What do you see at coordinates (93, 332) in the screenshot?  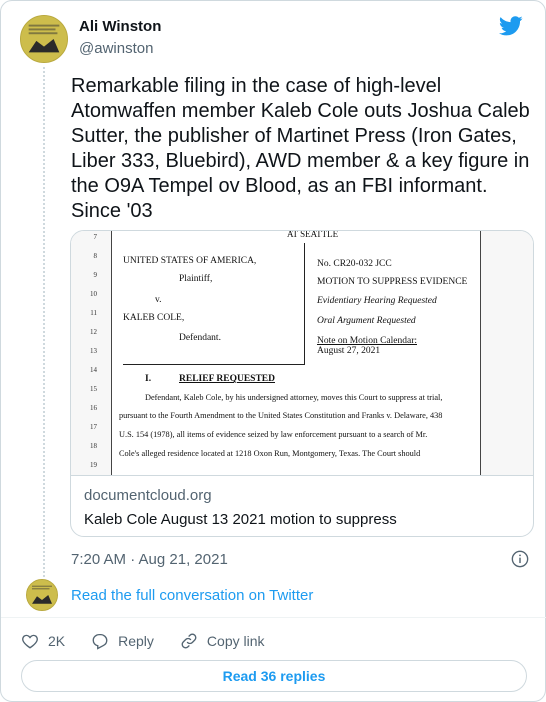 I see `line-number: 12` at bounding box center [93, 332].